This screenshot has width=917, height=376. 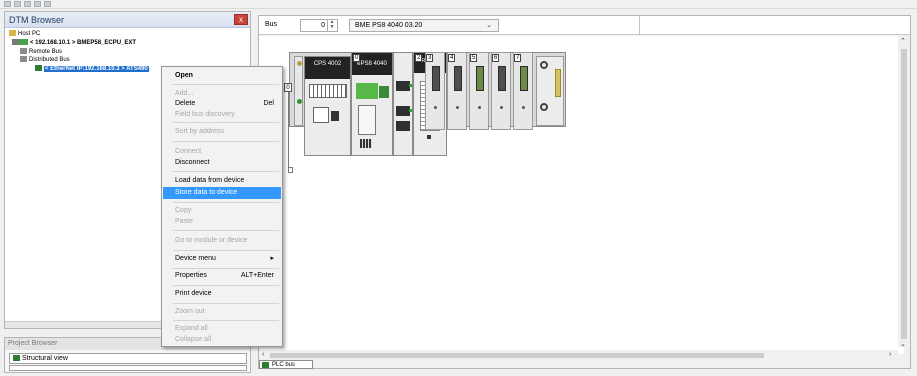 What do you see at coordinates (327, 68) in the screenshot?
I see `module-label: CPS 4002` at bounding box center [327, 68].